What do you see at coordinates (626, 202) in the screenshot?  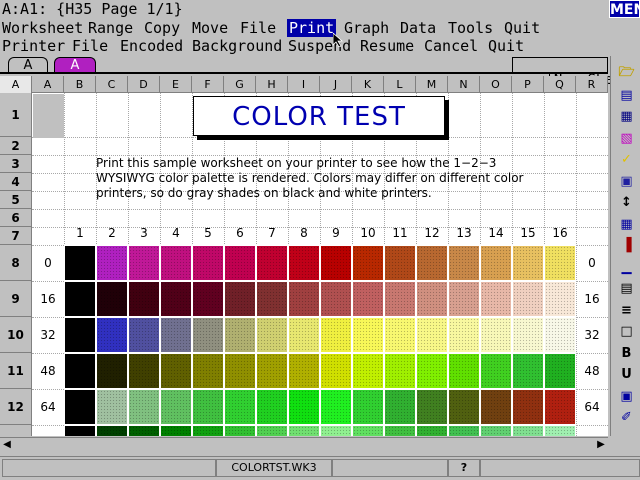 I see `sort-icon: ↕` at bounding box center [626, 202].